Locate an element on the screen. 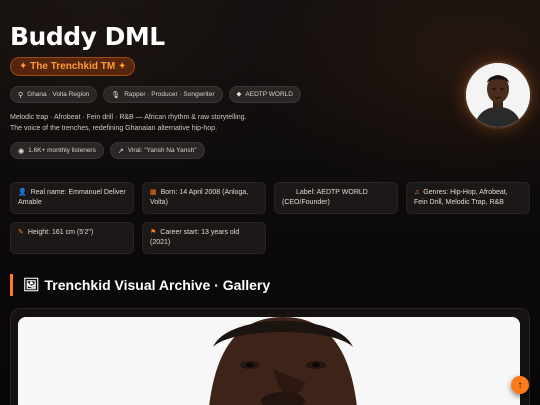 The image size is (540, 405). artist-name: Buddy DML is located at coordinates (87, 36).